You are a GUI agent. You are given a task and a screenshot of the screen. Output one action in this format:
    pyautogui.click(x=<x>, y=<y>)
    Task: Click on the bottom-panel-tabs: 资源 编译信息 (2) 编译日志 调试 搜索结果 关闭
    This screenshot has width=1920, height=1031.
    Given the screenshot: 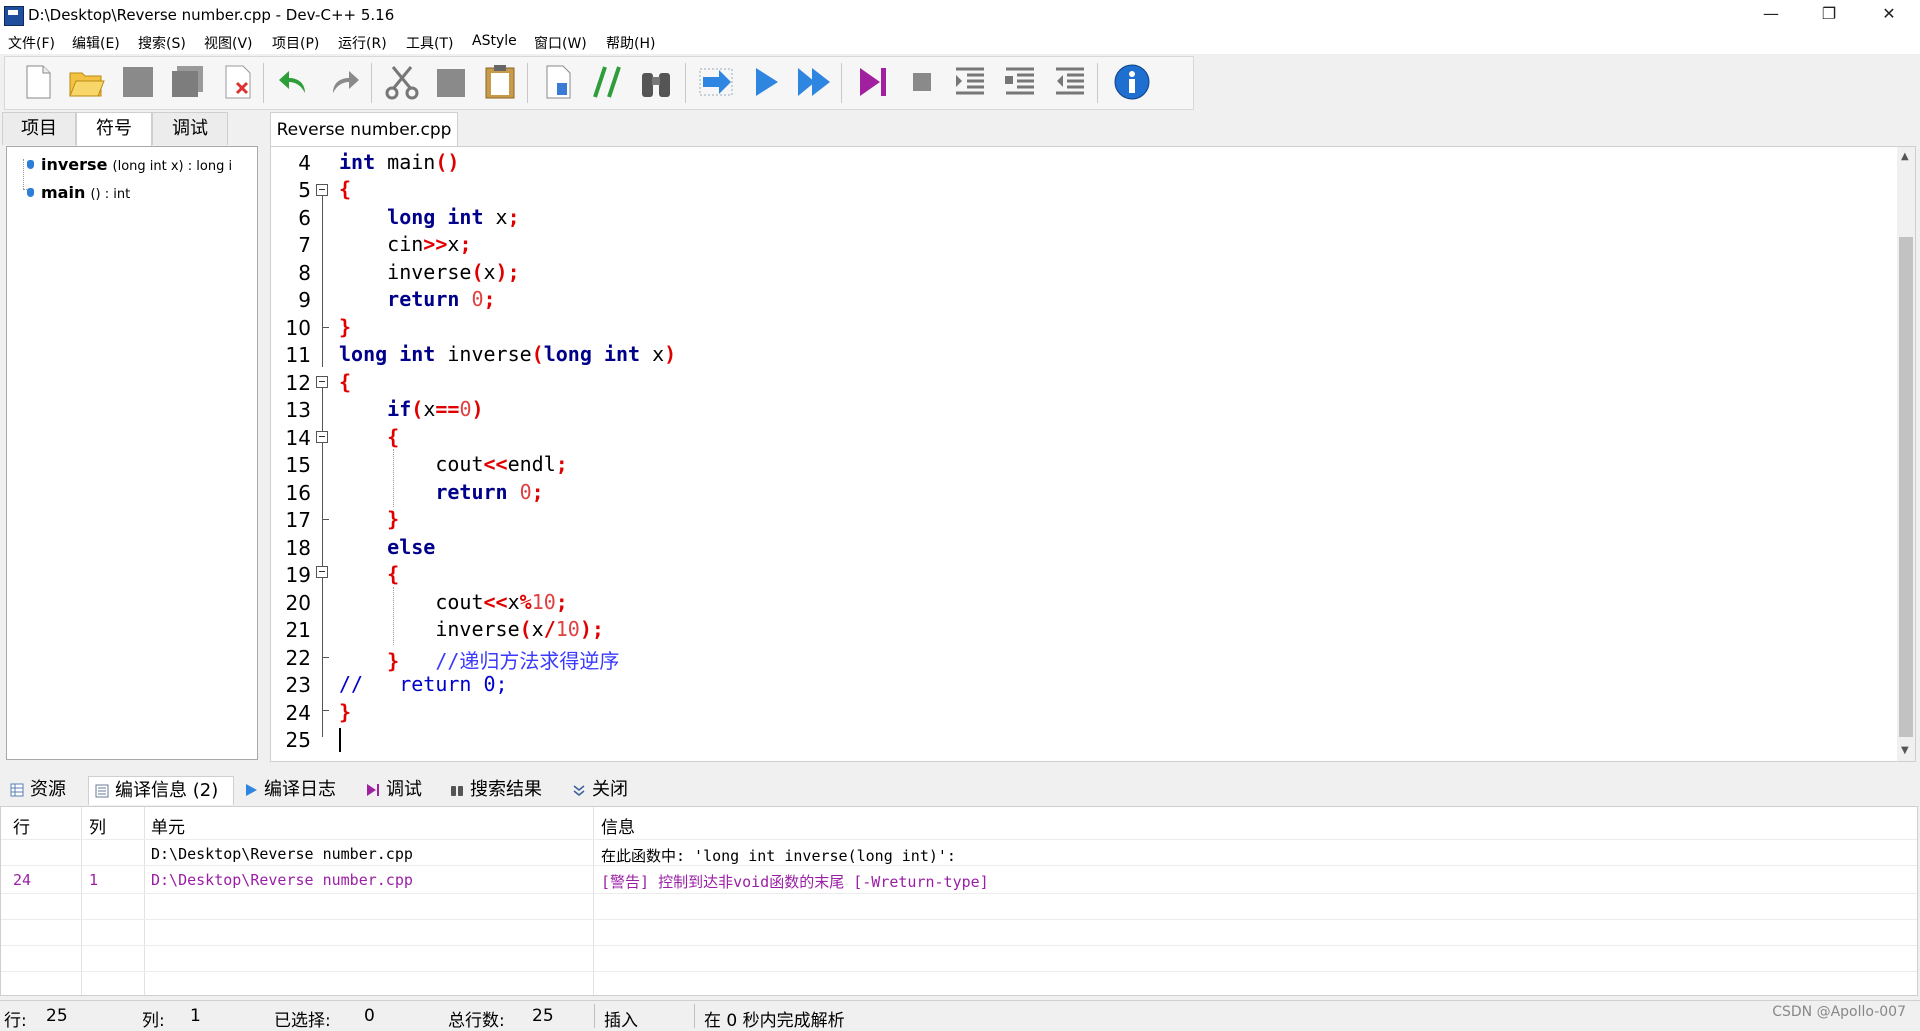 What is the action you would take?
    pyautogui.click(x=960, y=789)
    